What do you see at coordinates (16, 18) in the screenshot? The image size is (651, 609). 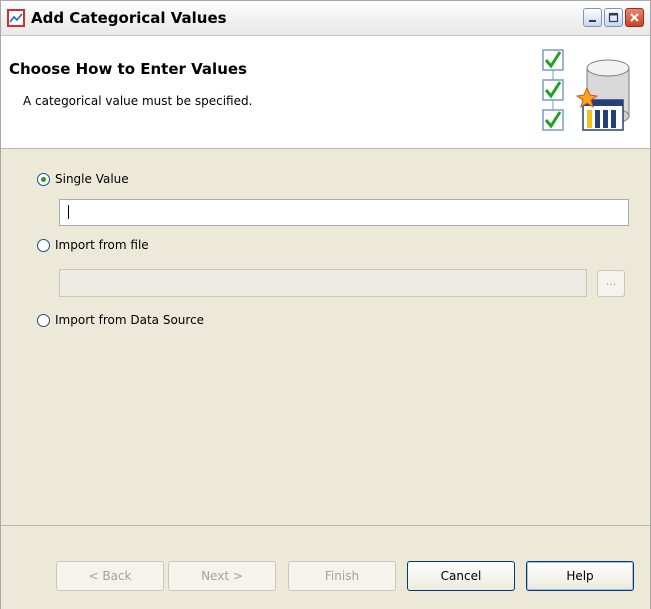 I see `chart-icon` at bounding box center [16, 18].